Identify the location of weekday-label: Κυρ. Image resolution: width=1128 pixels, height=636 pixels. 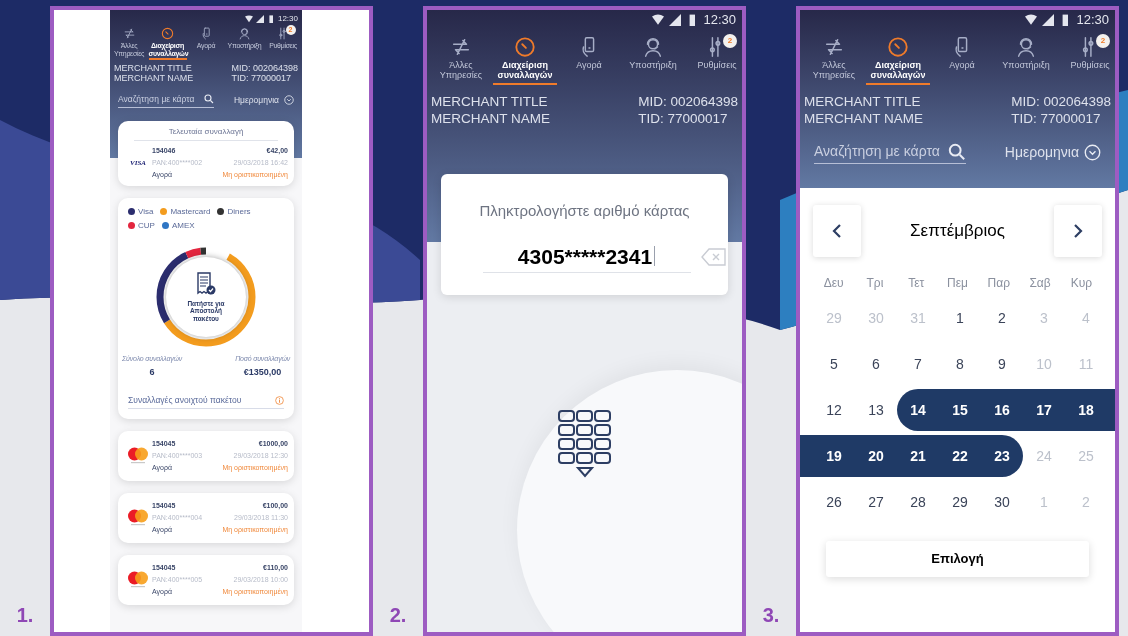
(1081, 283).